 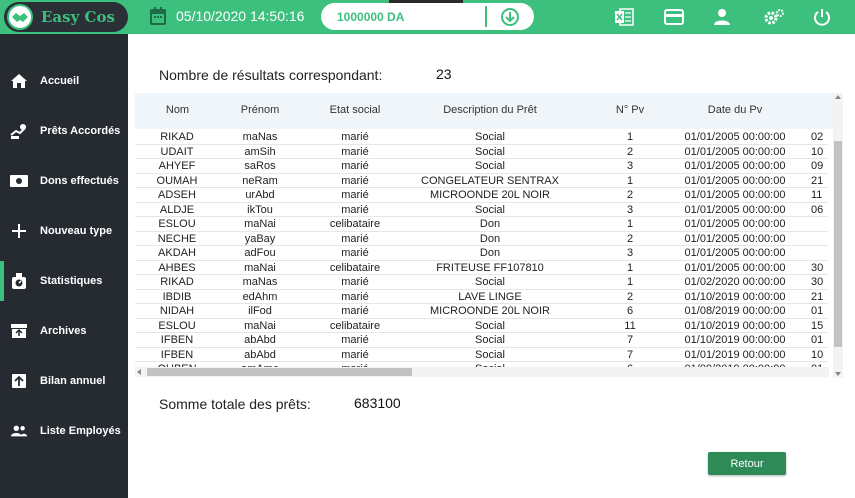 What do you see at coordinates (774, 19) in the screenshot?
I see `settings-icon` at bounding box center [774, 19].